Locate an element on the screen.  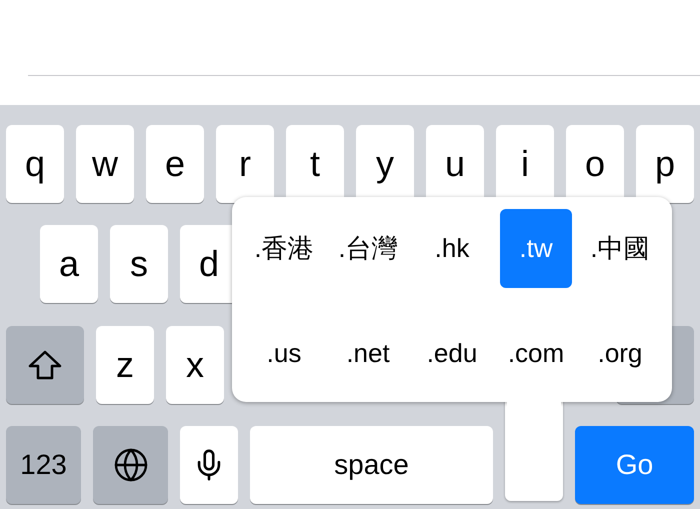
domain-option: .中國 is located at coordinates (620, 248).